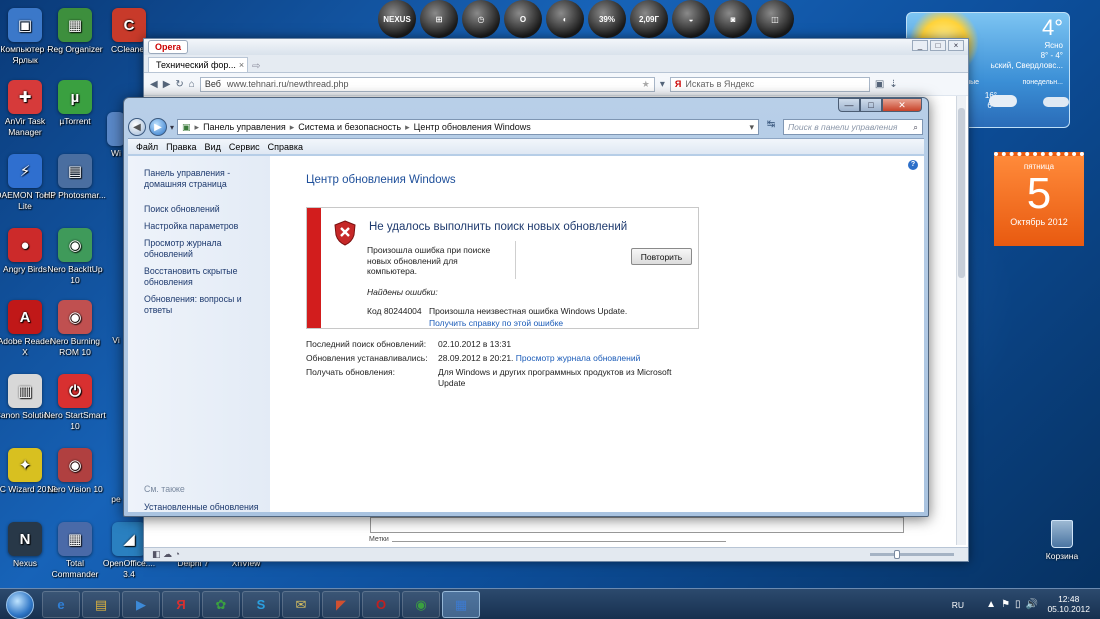  Describe the element at coordinates (691, 19) in the screenshot. I see `dock-item: ◒` at that location.